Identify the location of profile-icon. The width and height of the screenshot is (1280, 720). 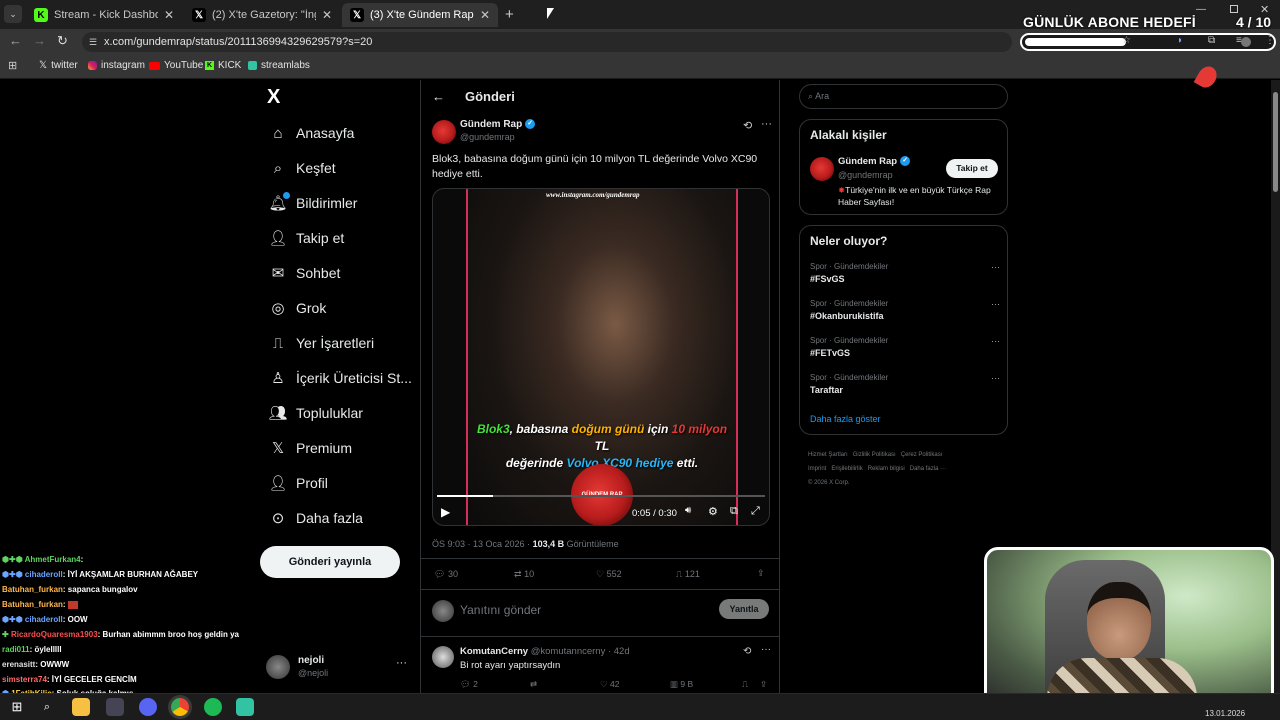
(1246, 42).